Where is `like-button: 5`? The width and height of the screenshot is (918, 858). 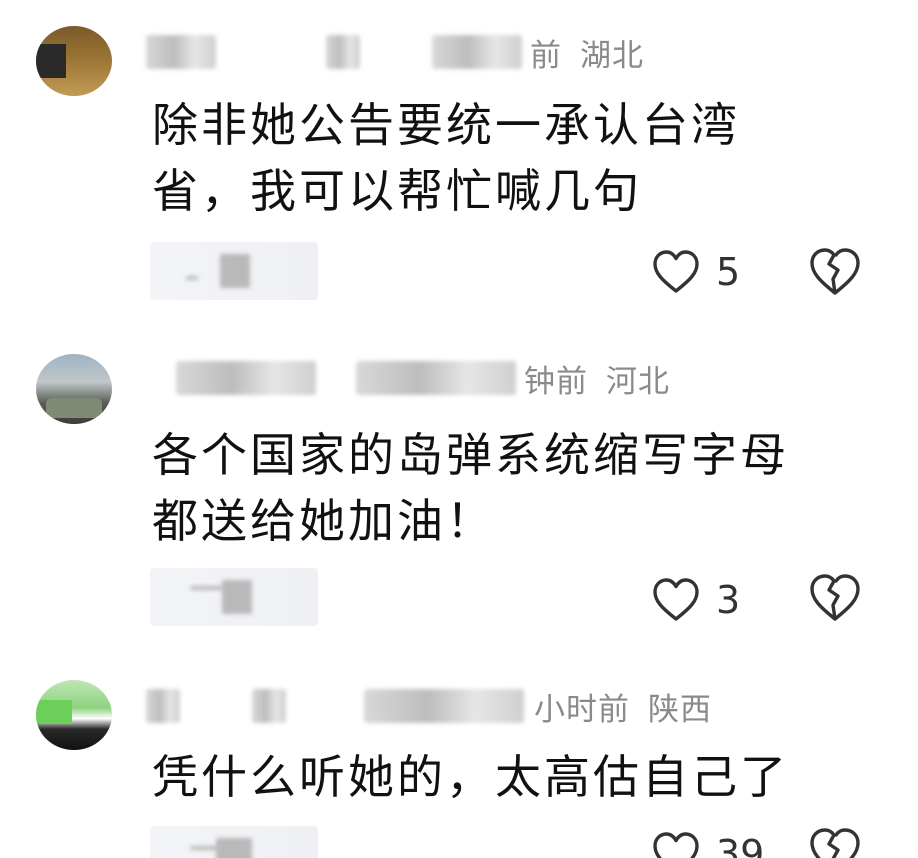 like-button: 5 is located at coordinates (696, 272).